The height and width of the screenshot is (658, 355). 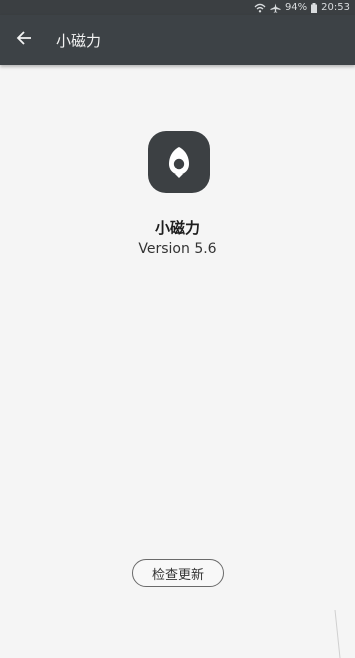 I want to click on wifi-icon, so click(x=260, y=8).